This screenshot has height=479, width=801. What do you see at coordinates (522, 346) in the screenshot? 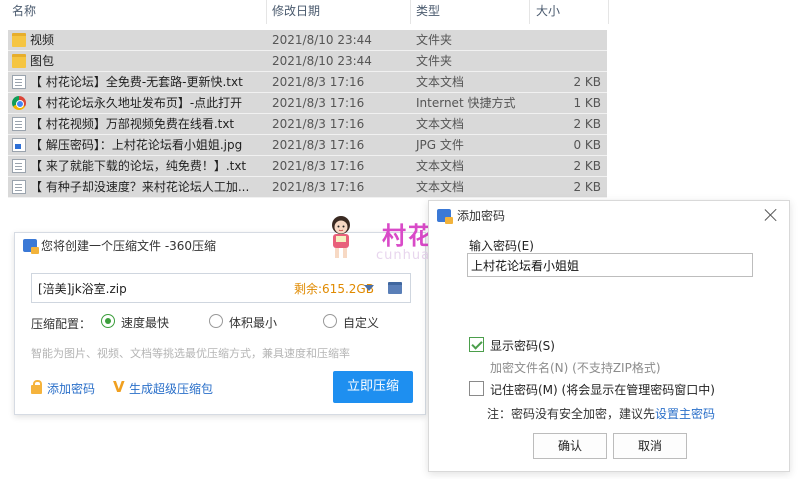
I see `checkbox-label: 显示密码(S)` at bounding box center [522, 346].